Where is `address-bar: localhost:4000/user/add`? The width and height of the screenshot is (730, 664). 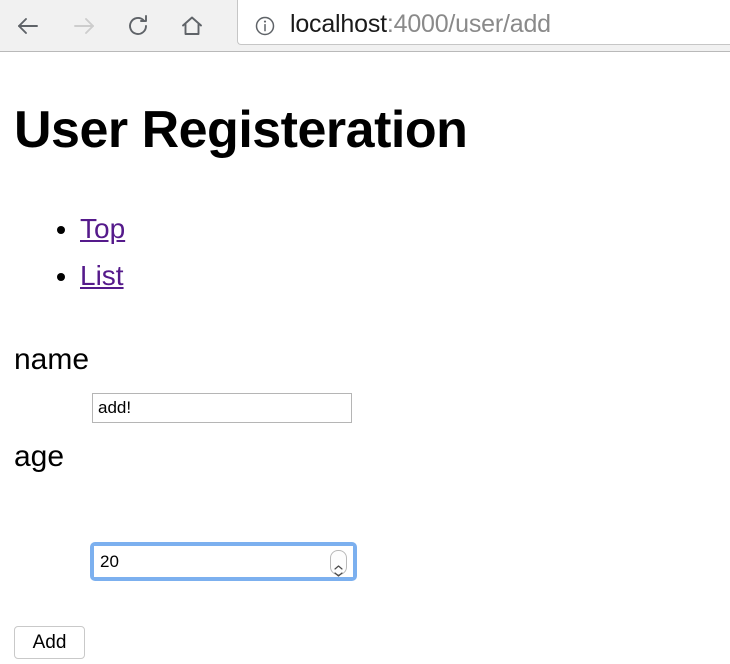
address-bar: localhost:4000/user/add is located at coordinates (483, 22).